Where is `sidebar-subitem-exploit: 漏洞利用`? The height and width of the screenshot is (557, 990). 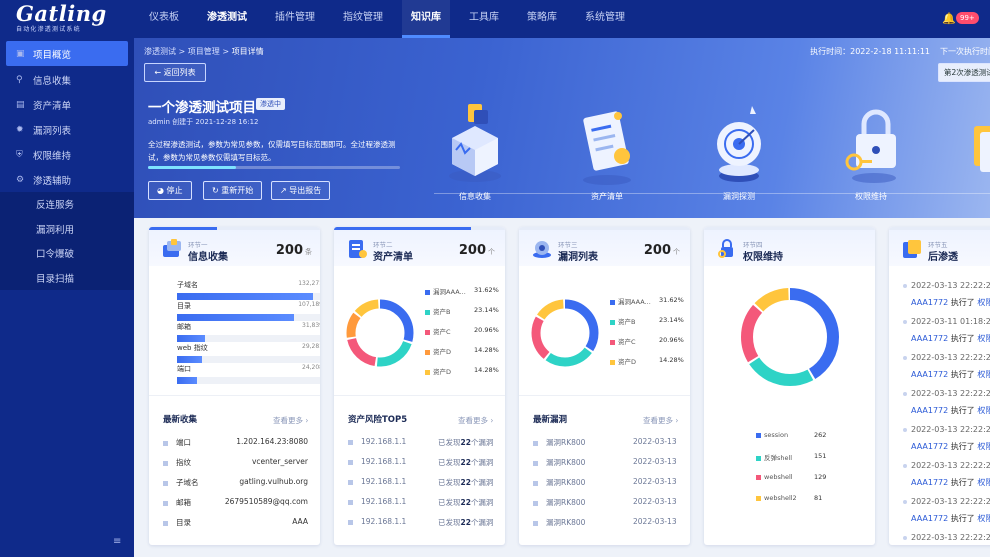 sidebar-subitem-exploit: 漏洞利用 is located at coordinates (67, 228).